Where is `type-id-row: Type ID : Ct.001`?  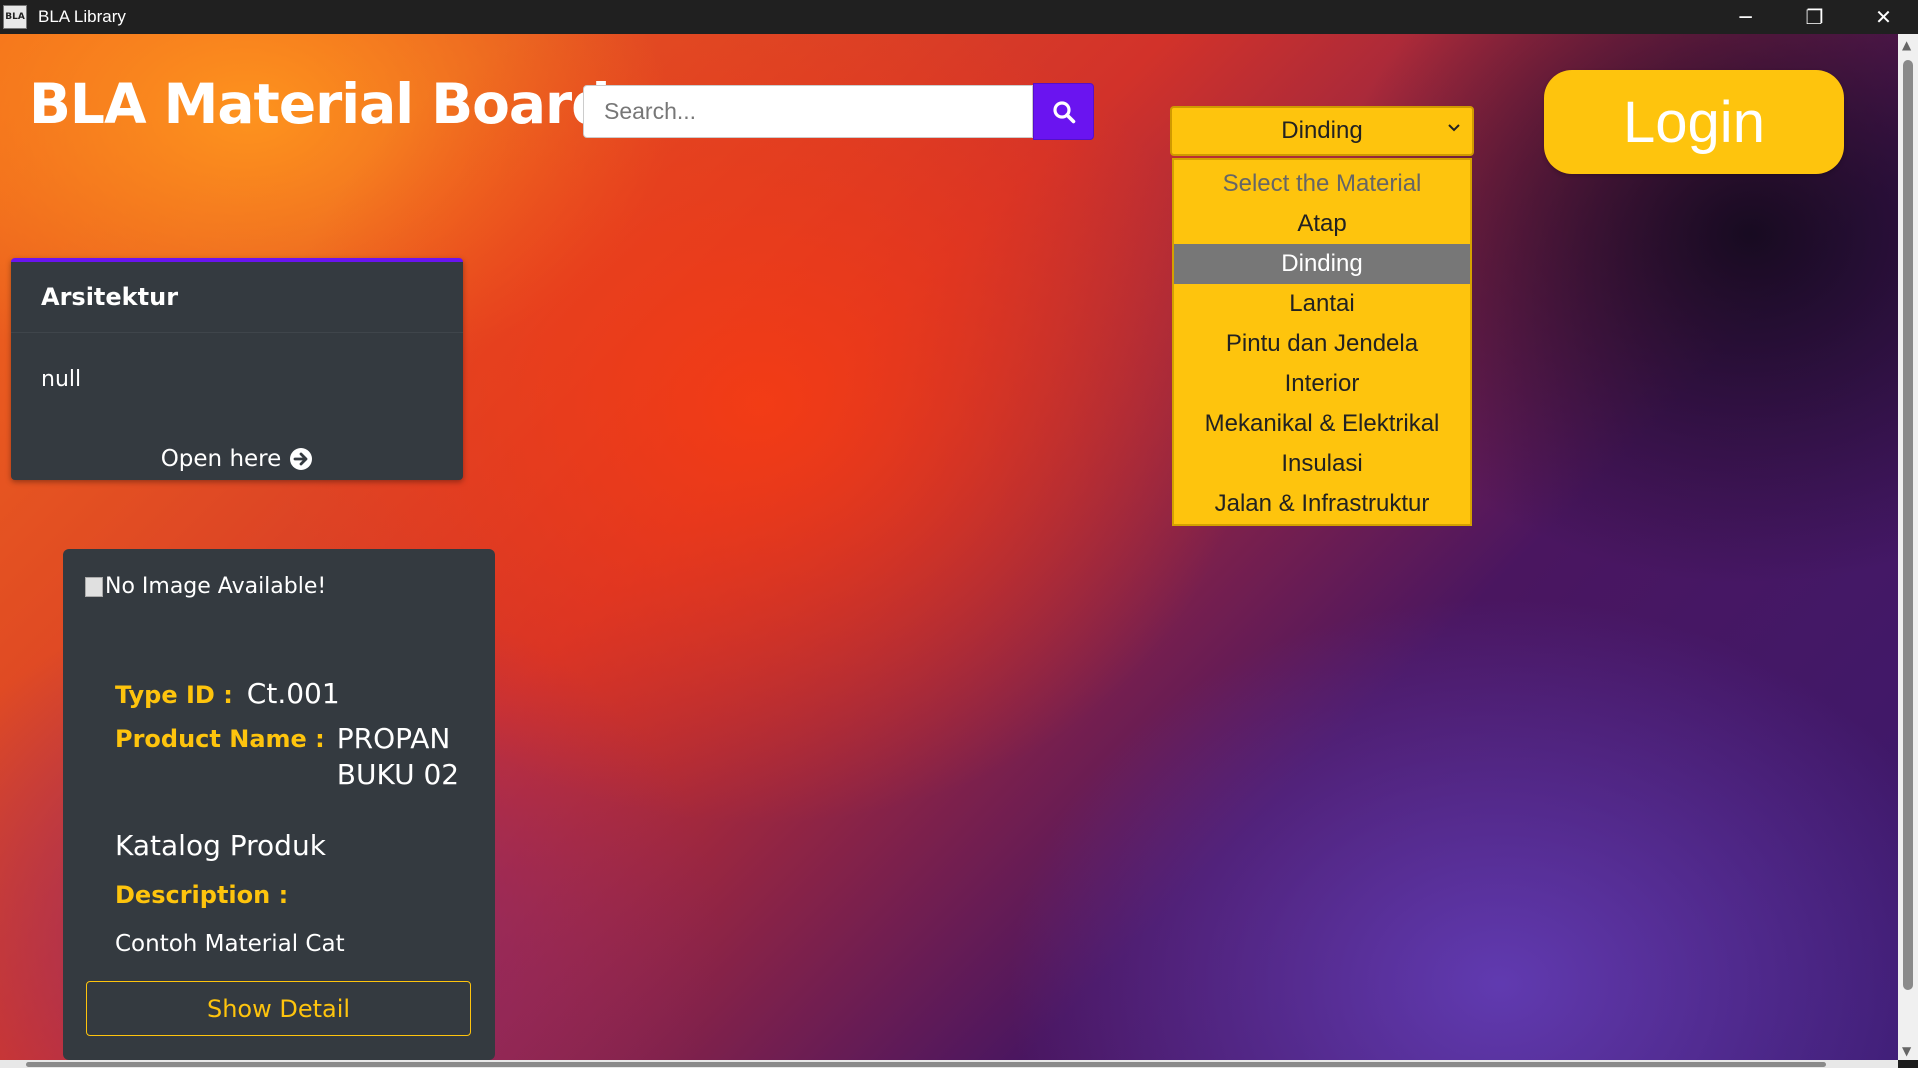 type-id-row: Type ID : Ct.001 is located at coordinates (227, 693).